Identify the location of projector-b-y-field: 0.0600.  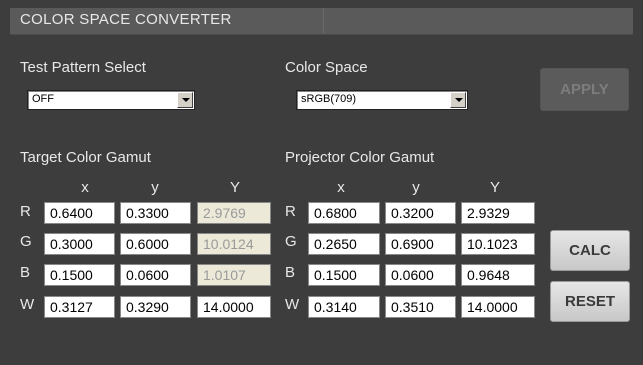
(420, 275).